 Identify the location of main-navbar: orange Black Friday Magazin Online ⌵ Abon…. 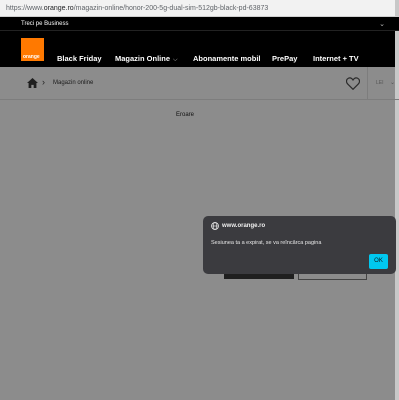
(199, 49).